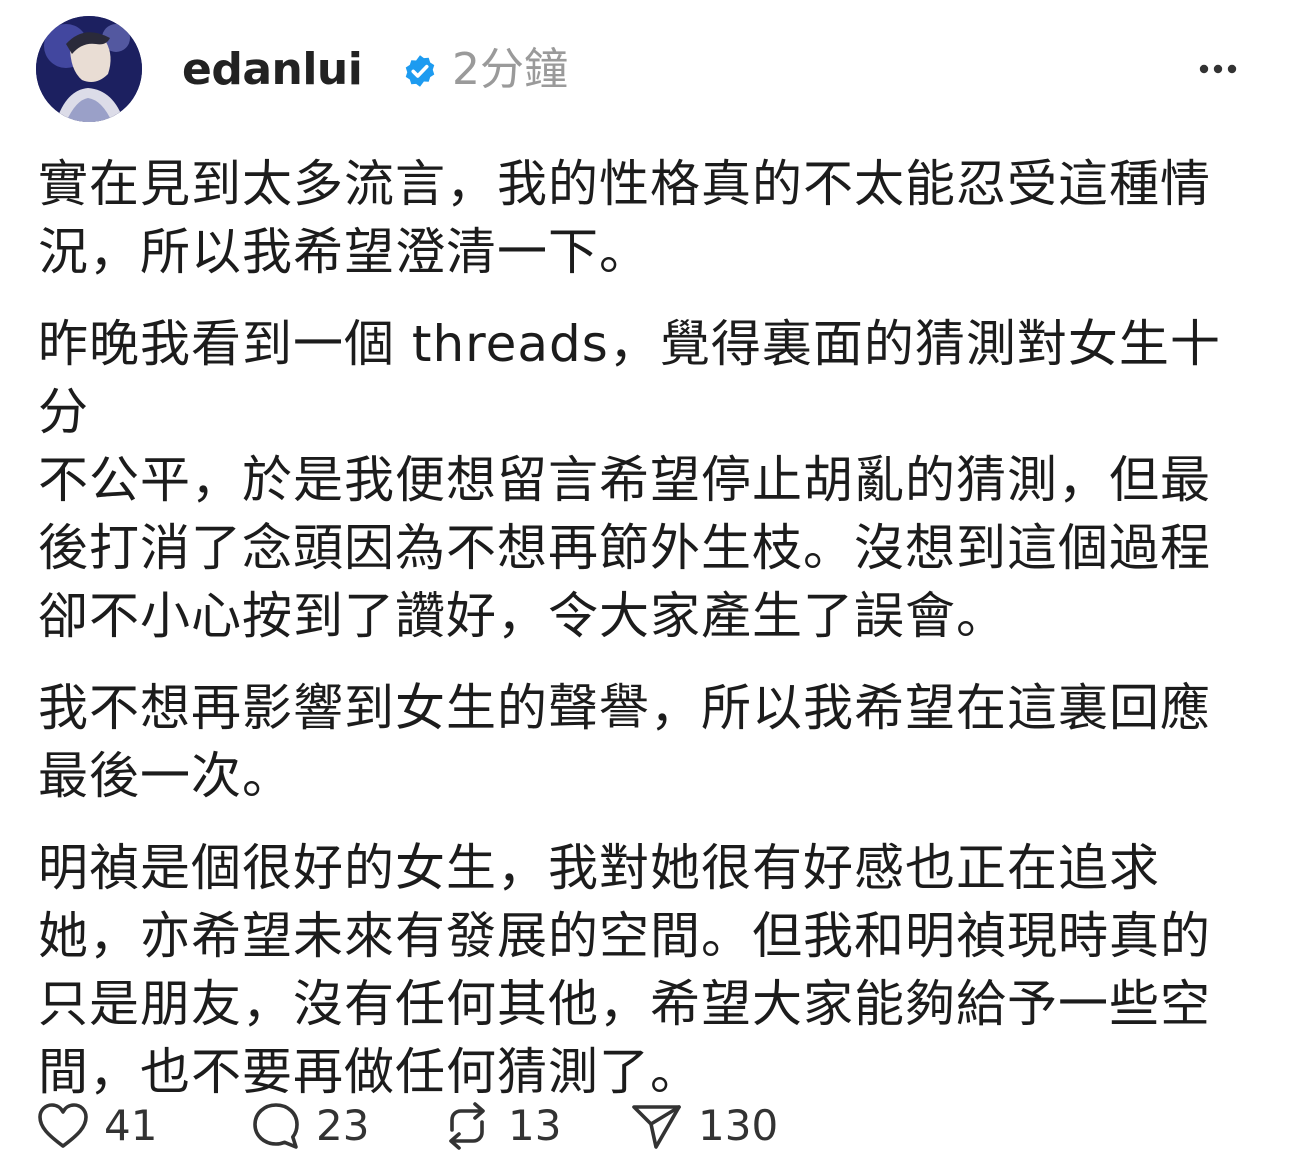 The width and height of the screenshot is (1290, 1158). I want to click on post-paragraph: 我不想再影響到女生的聲譽，所以我希望在這裏回應 最後一次。, so click(624, 742).